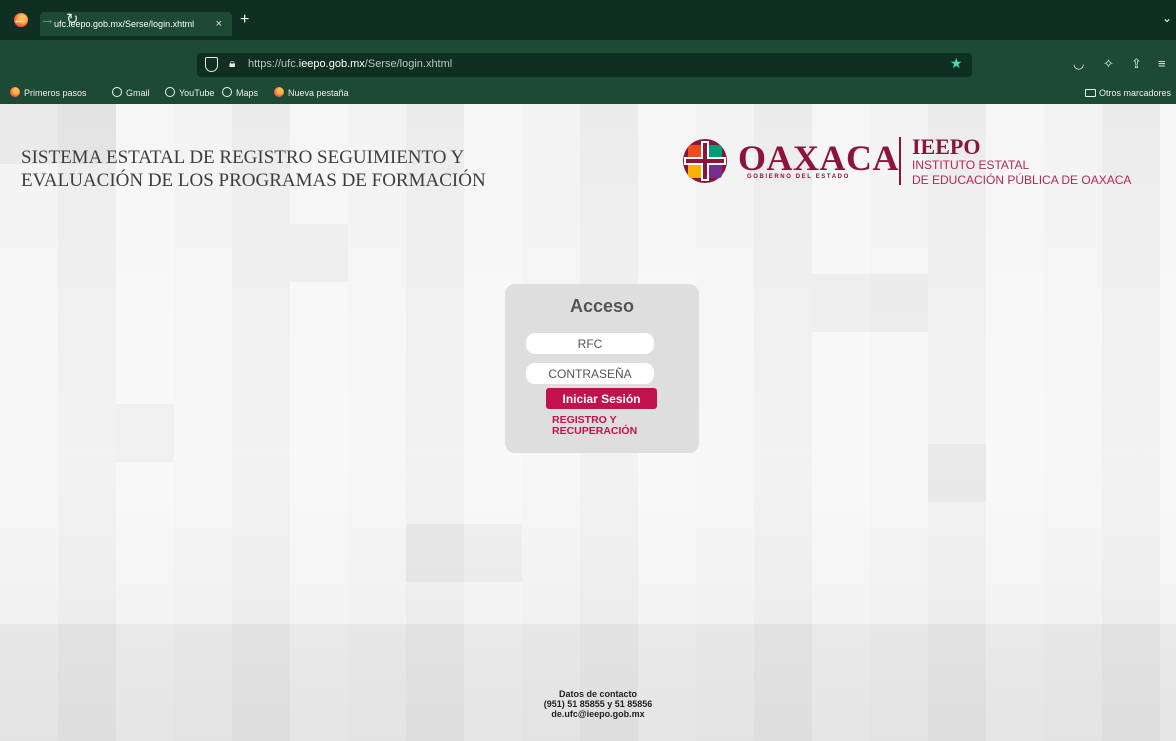 This screenshot has height=741, width=1176. Describe the element at coordinates (131, 93) in the screenshot. I see `bookmark-gmail: Gmail` at that location.